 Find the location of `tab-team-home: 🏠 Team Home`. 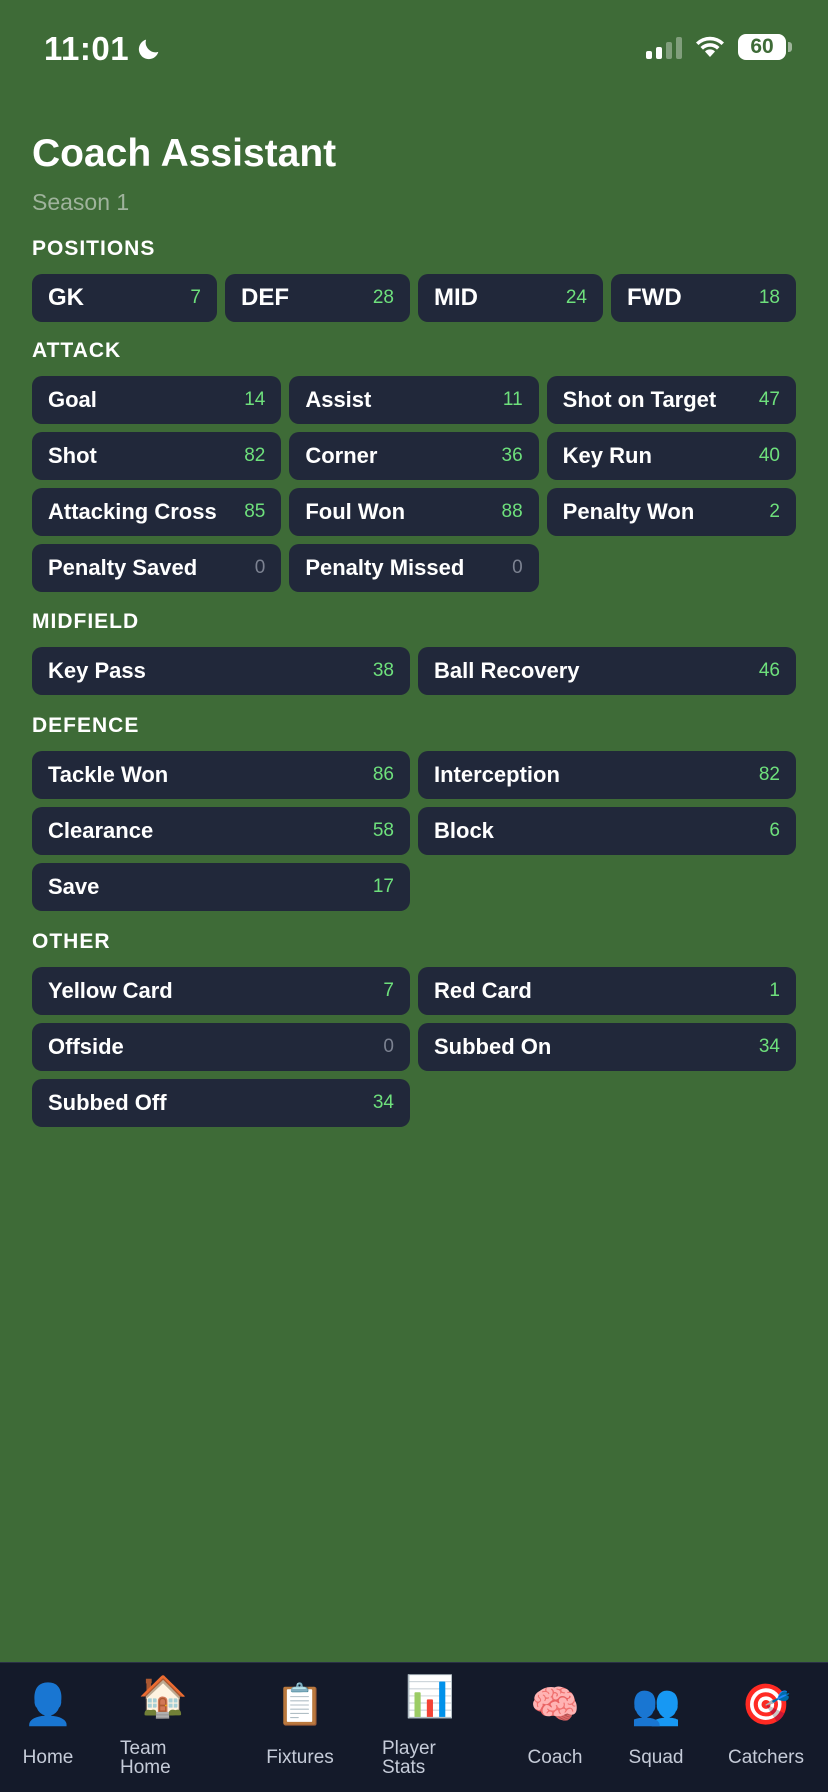

tab-team-home: 🏠 Team Home is located at coordinates (163, 1727).